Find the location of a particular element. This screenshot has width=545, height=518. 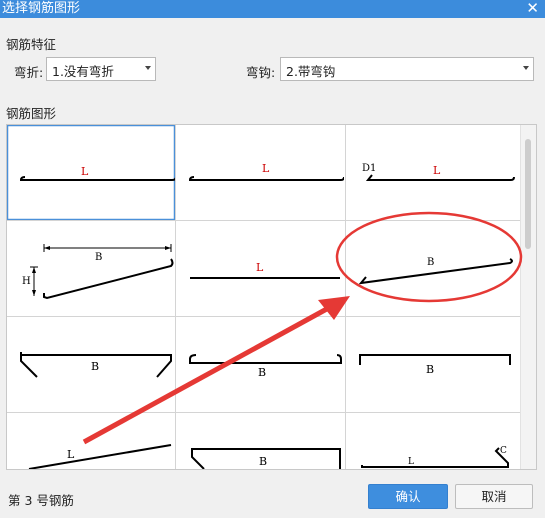

scrollbar-thumb is located at coordinates (528, 194).